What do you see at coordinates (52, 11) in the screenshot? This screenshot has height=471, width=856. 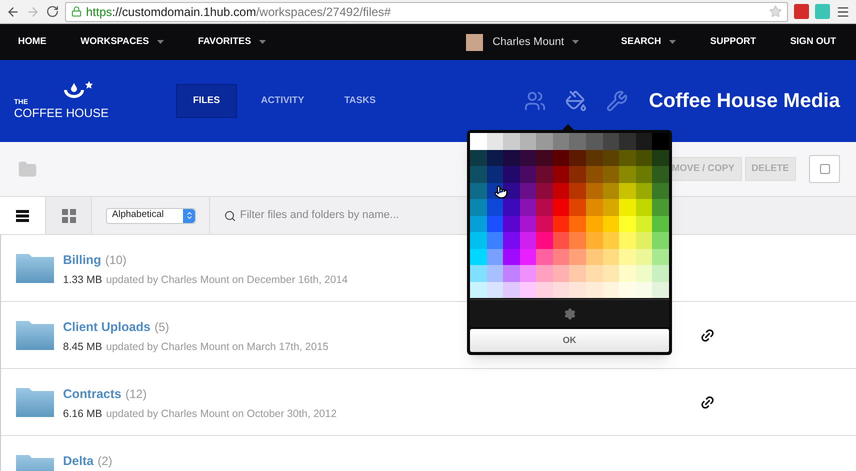 I see `reload-icon` at bounding box center [52, 11].